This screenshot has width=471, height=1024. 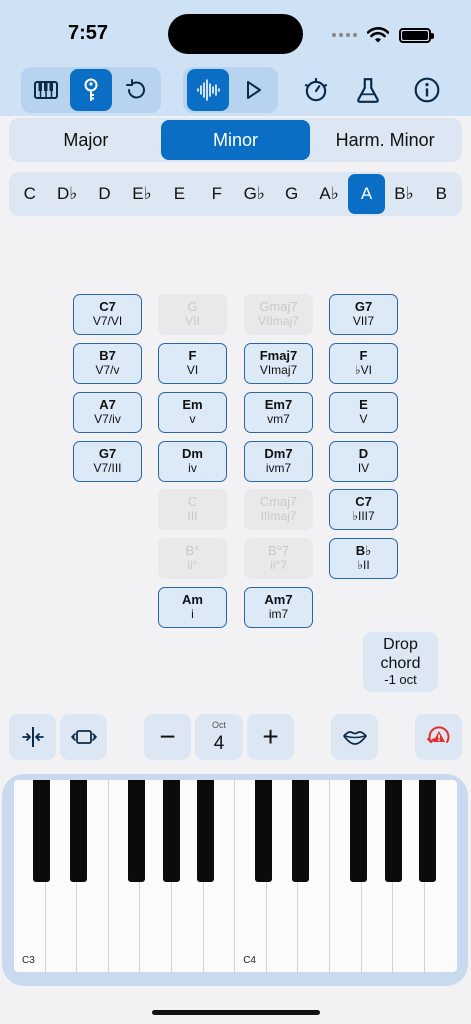 I want to click on chord-degree: ♭II, so click(x=363, y=565).